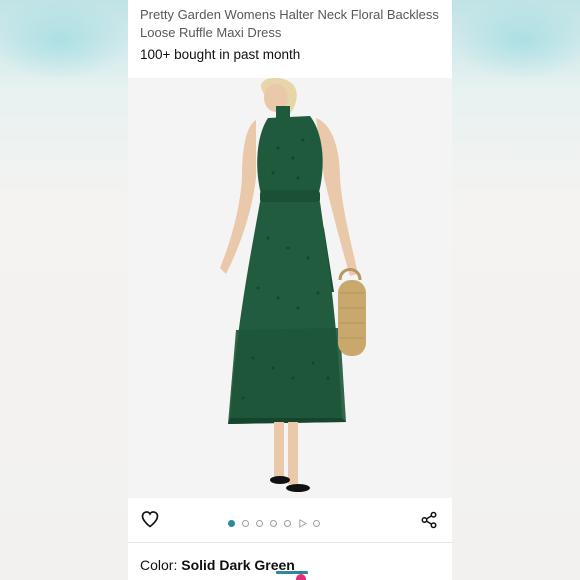 The height and width of the screenshot is (580, 580). I want to click on image-controls, so click(290, 522).